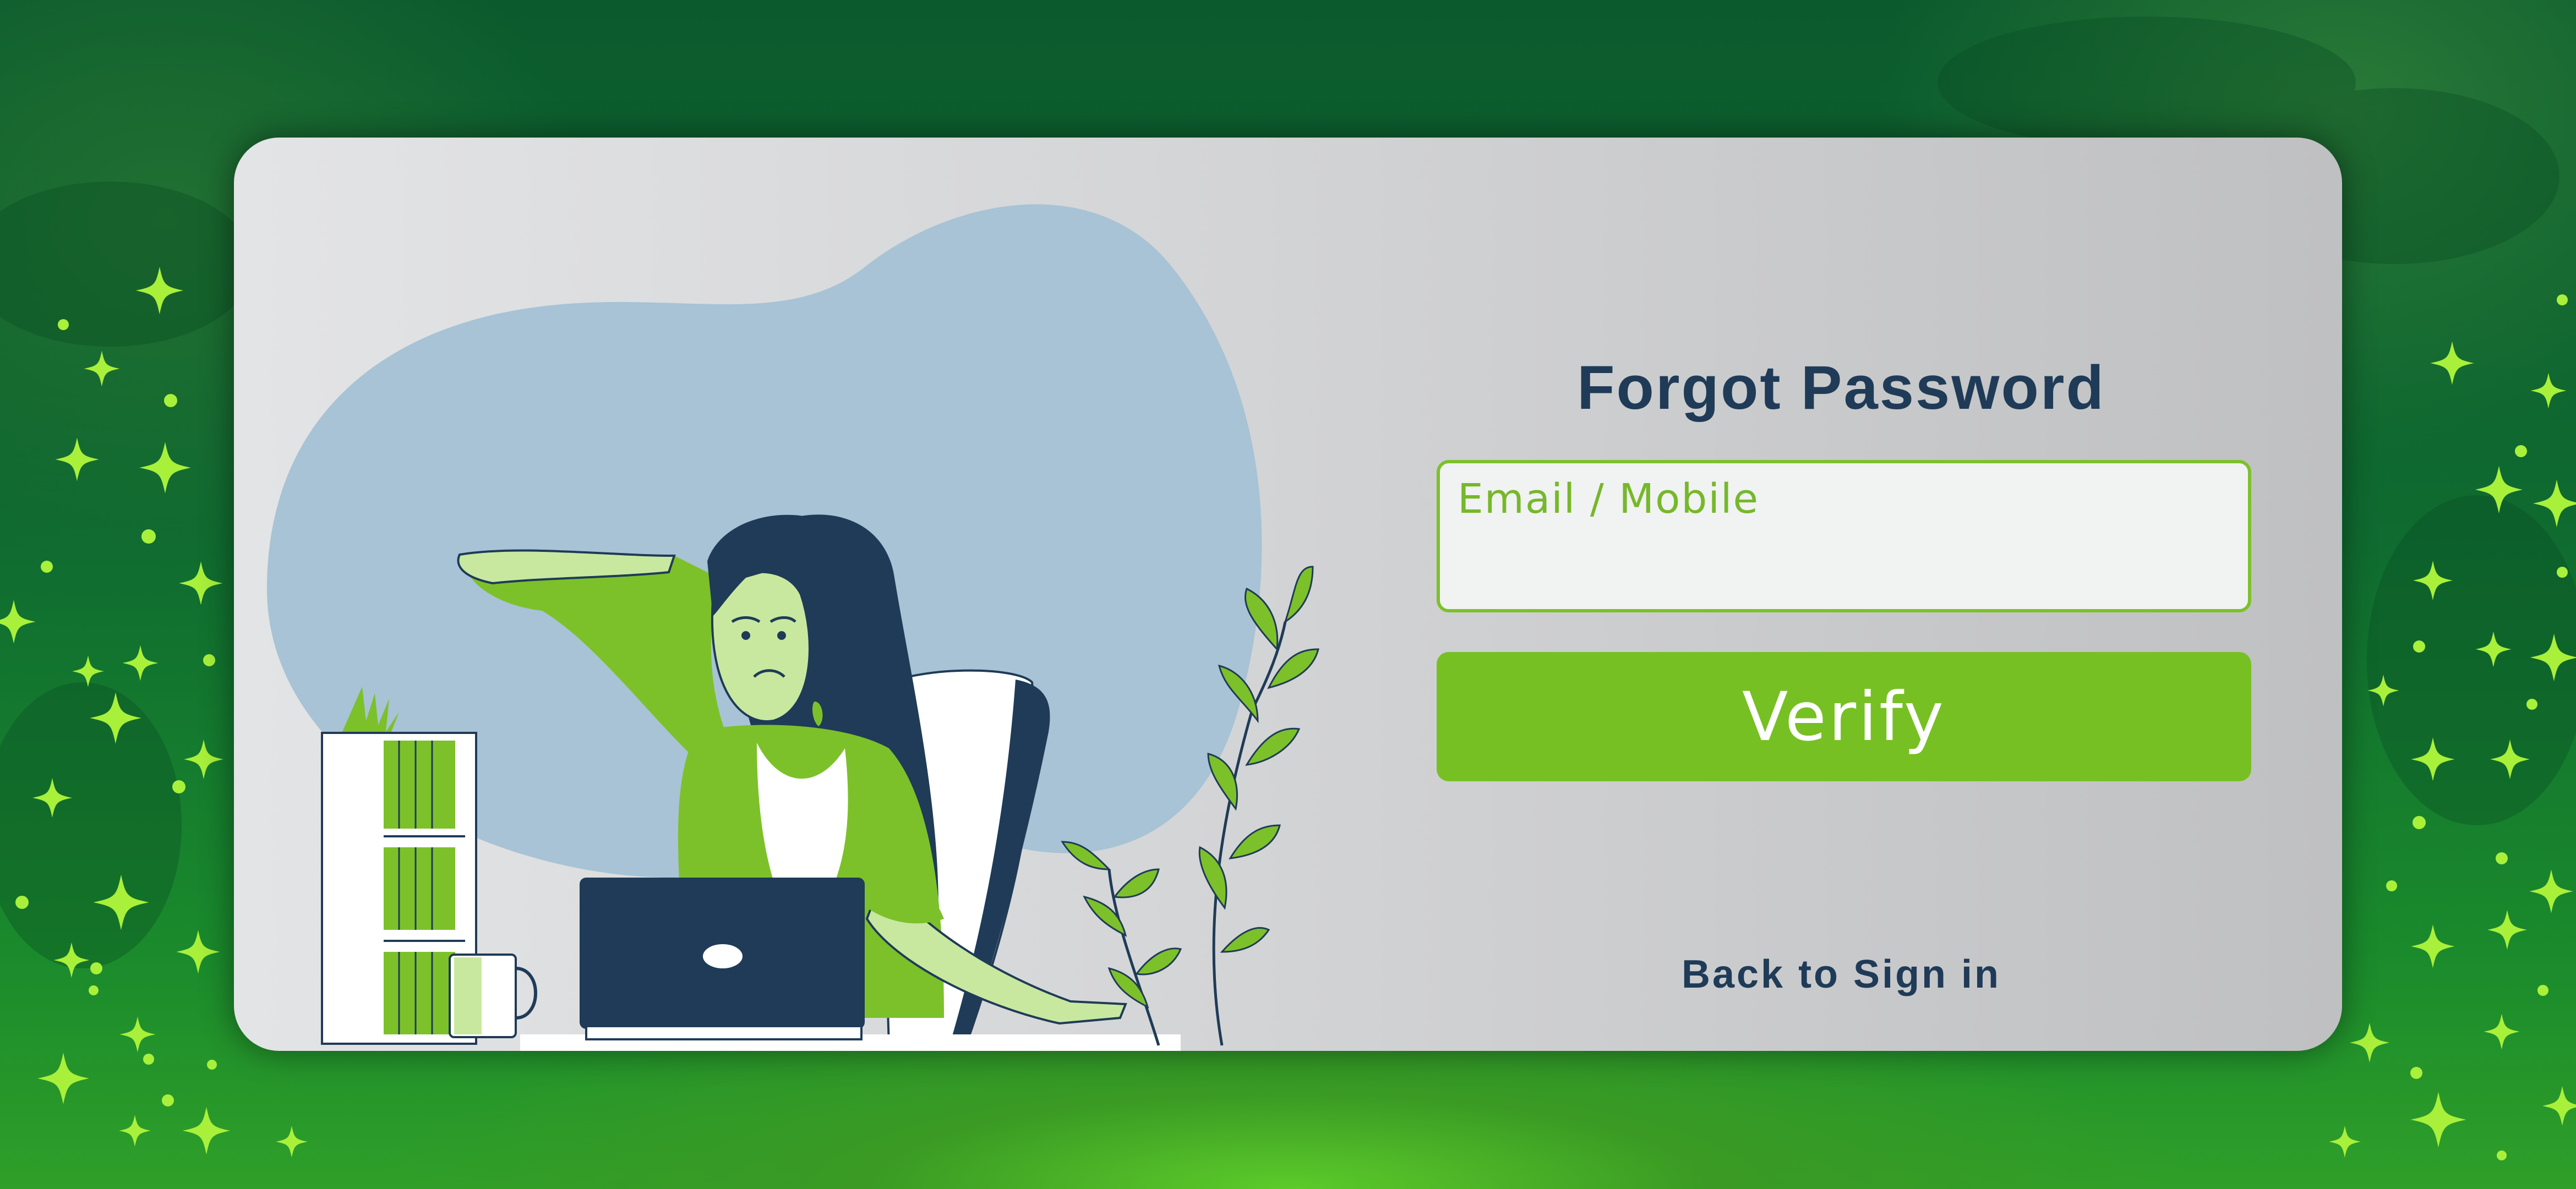 This screenshot has height=1189, width=2576. I want to click on email-mobile-input, so click(1844, 536).